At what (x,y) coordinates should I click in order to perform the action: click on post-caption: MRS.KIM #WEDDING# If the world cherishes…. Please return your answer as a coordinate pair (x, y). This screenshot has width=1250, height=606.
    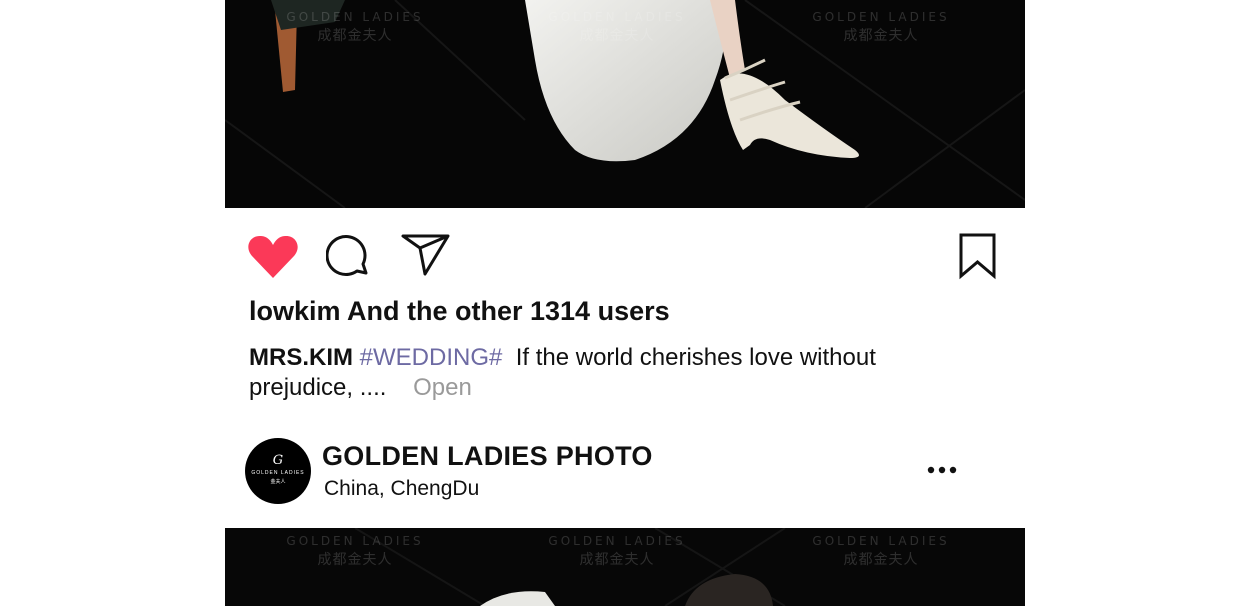
    Looking at the image, I should click on (599, 373).